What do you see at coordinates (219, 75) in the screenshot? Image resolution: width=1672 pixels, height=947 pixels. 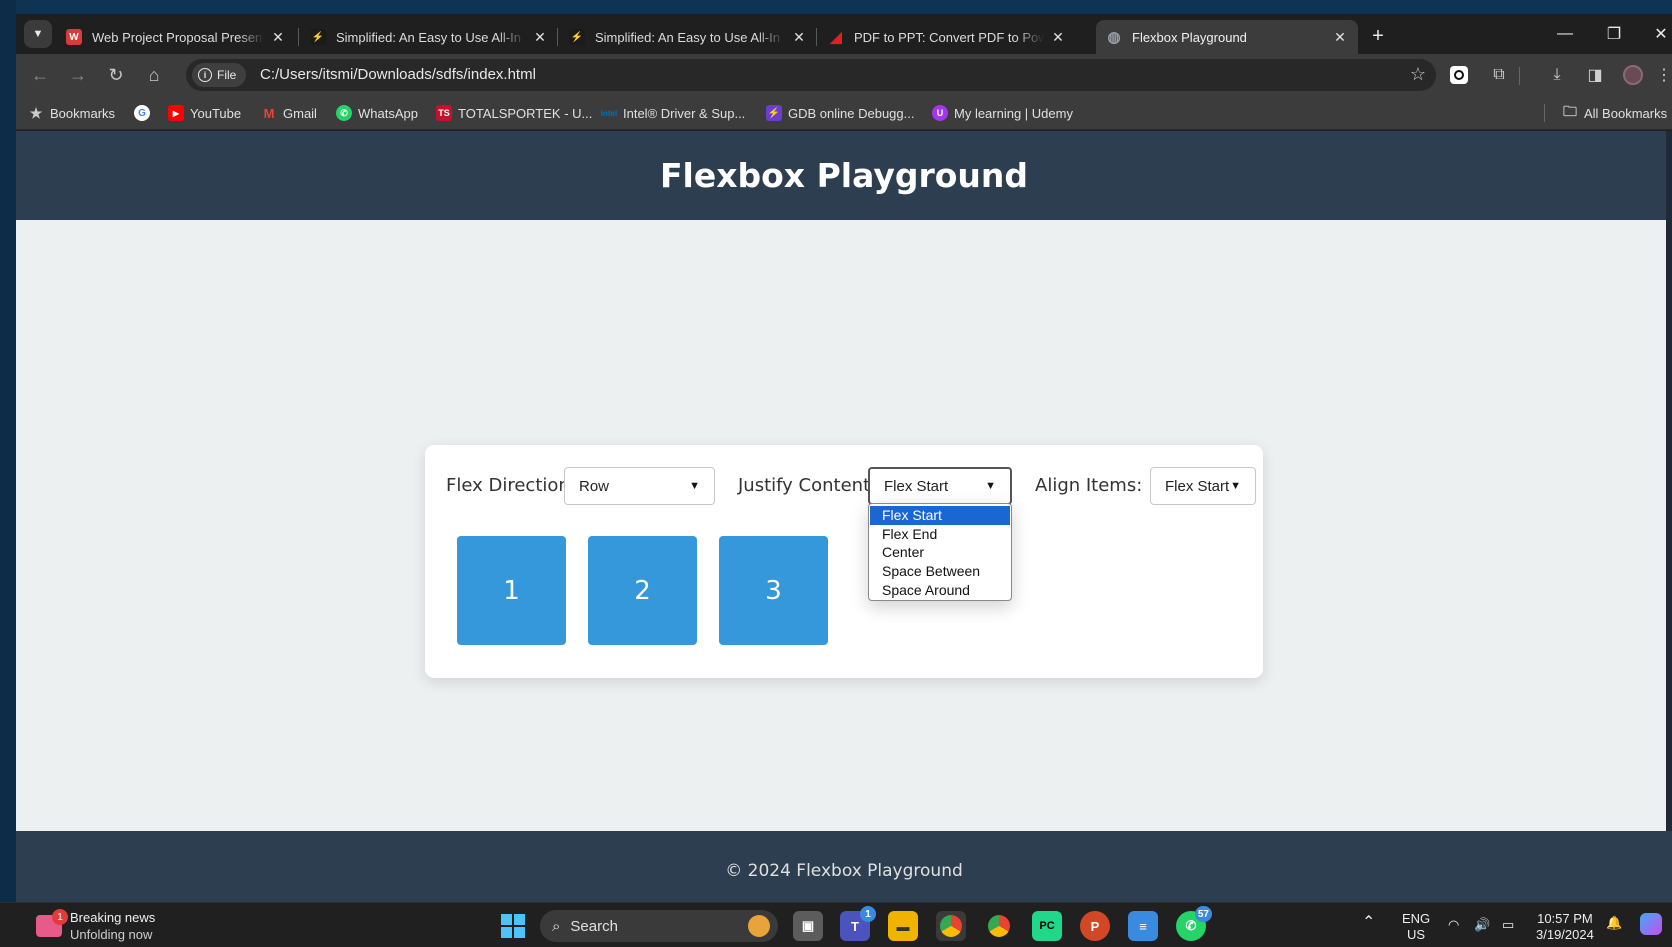 I see `site-info-chip: i File` at bounding box center [219, 75].